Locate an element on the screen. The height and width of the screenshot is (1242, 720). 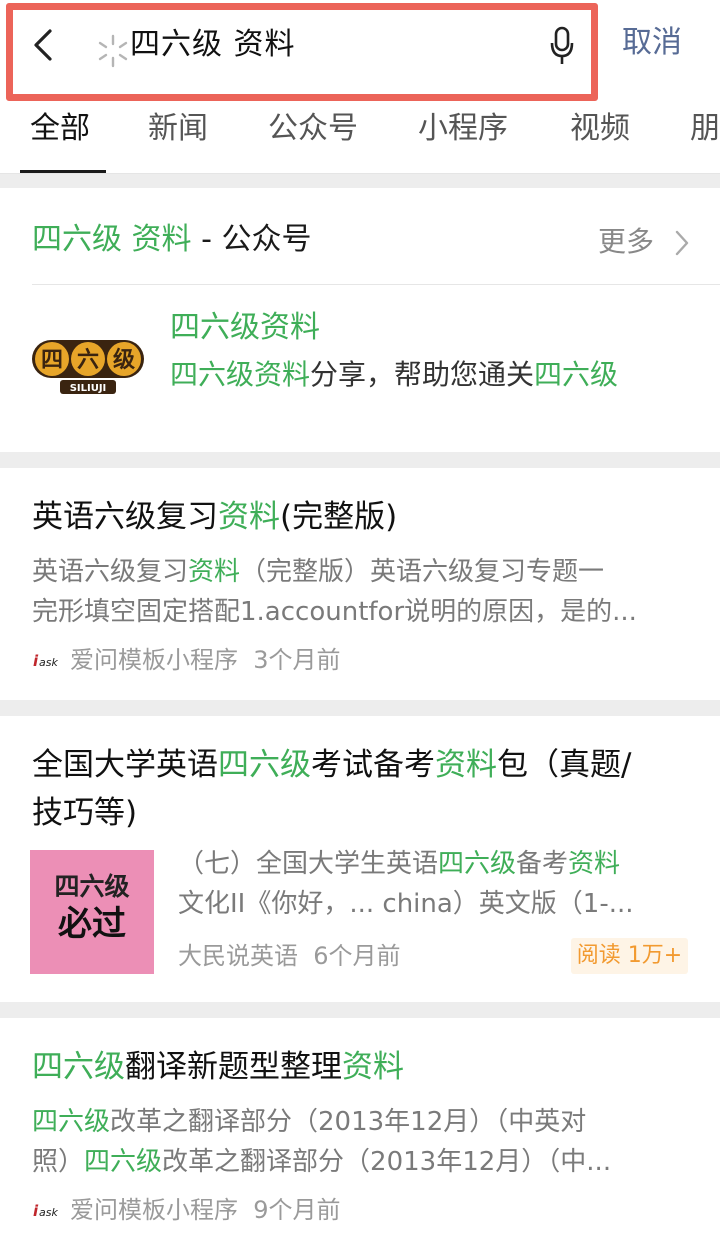
account-name: 四六级资料 is located at coordinates (245, 327).